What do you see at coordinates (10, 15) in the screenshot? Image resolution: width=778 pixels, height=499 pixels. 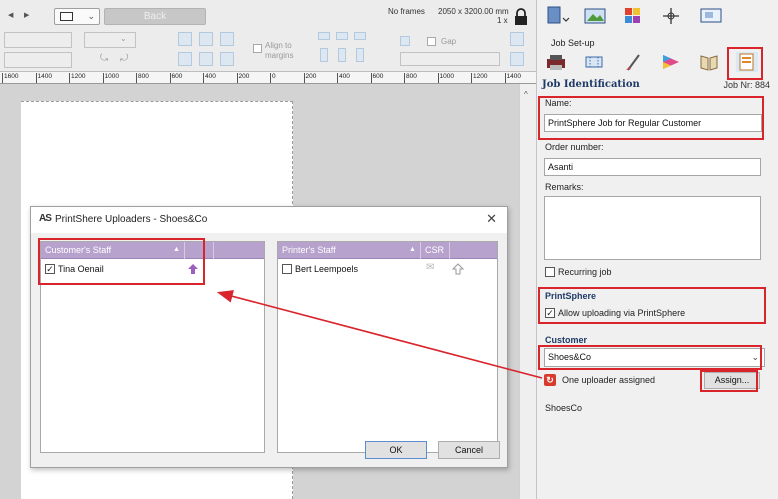 I see `nav-back-icon: ◀` at bounding box center [10, 15].